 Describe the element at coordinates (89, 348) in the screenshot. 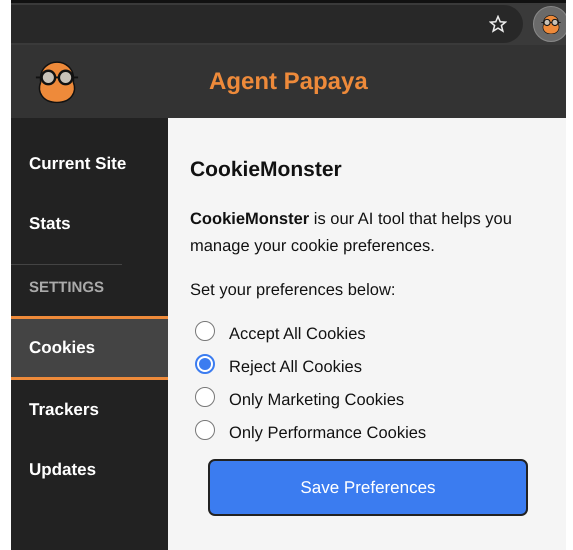

I see `nav-item: Cookies` at that location.